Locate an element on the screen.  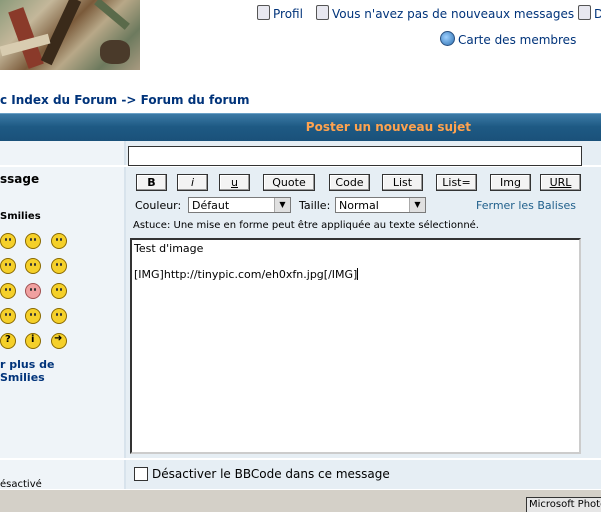
subject-input is located at coordinates (355, 156).